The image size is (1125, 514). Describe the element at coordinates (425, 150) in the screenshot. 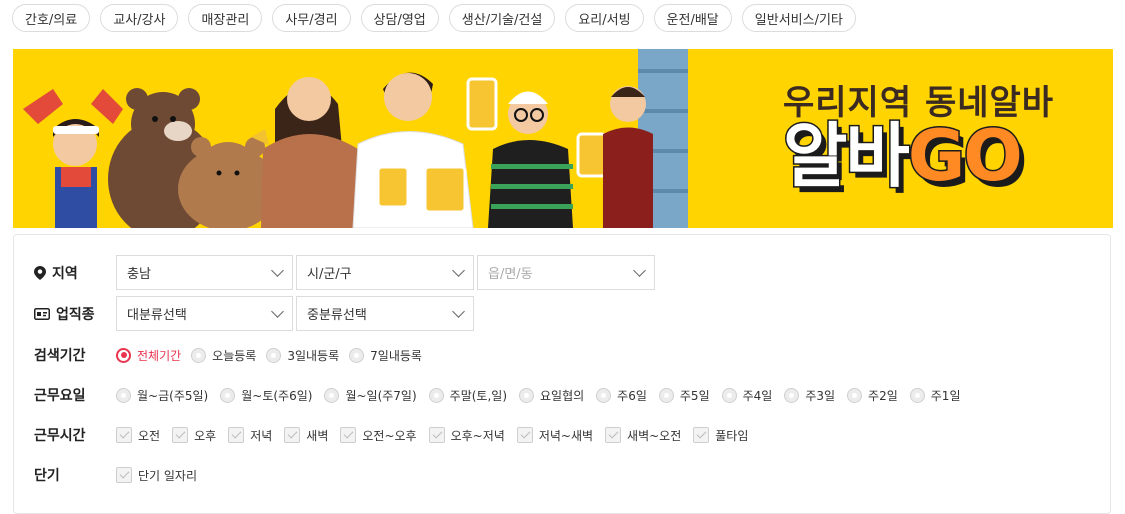

I see `character-man-illustration` at that location.